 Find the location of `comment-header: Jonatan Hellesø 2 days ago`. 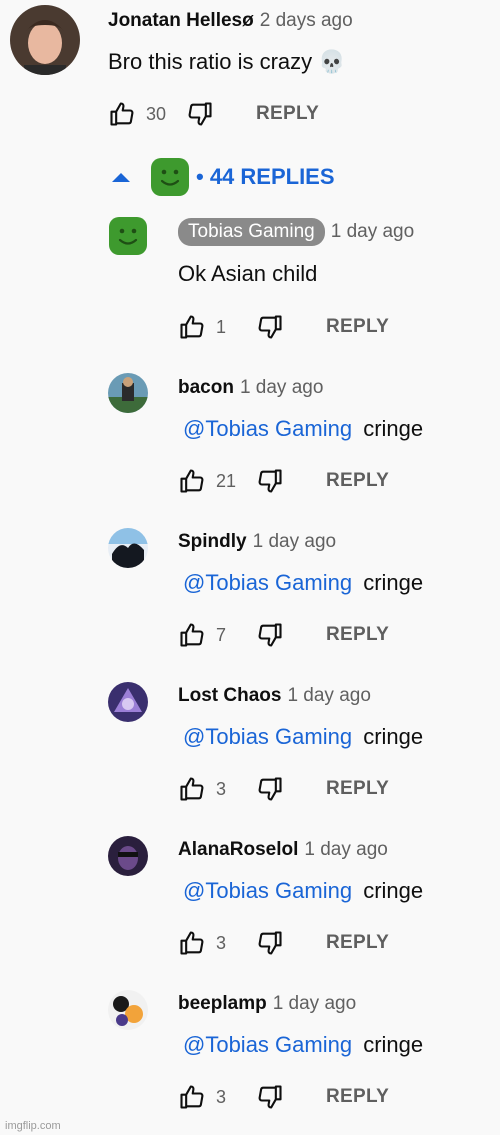

comment-header: Jonatan Hellesø 2 days ago is located at coordinates (230, 21).